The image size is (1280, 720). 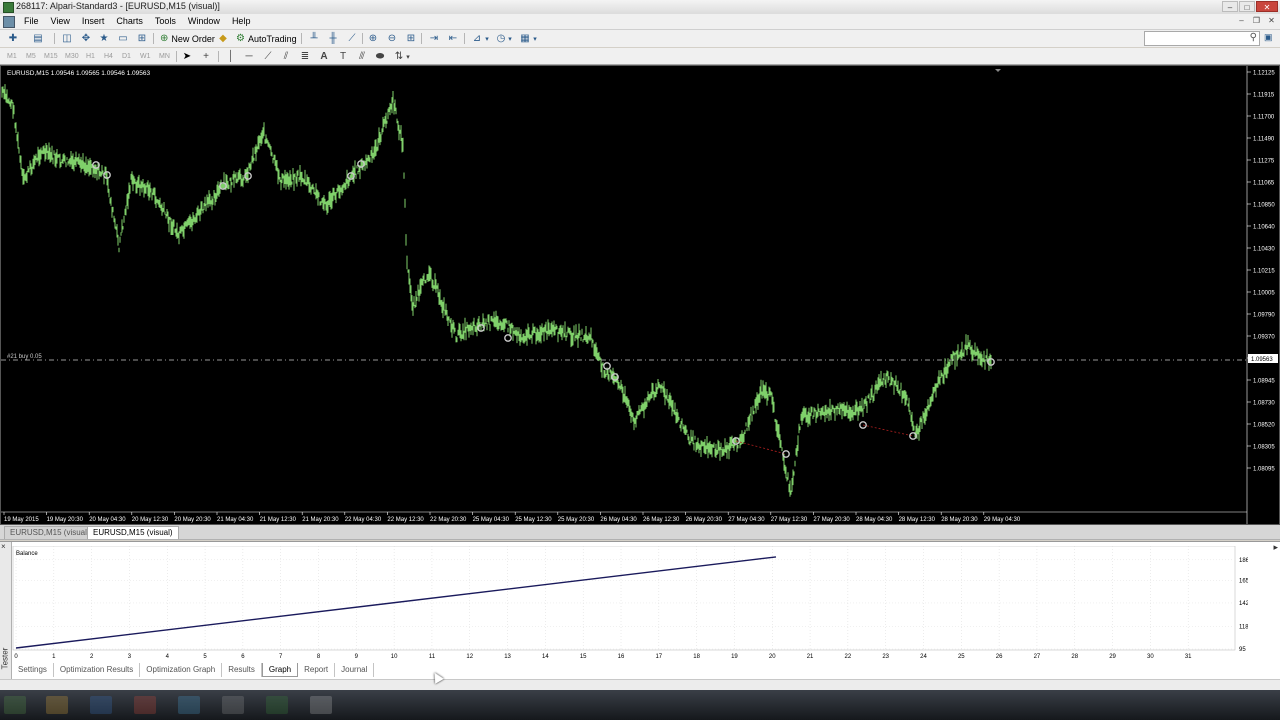 I want to click on auto-scroll-icon: ⇥, so click(x=434, y=38).